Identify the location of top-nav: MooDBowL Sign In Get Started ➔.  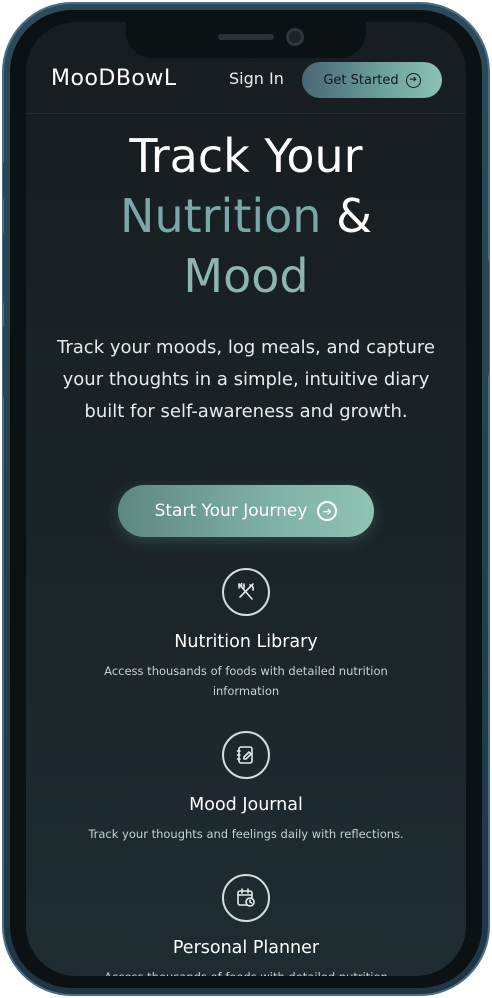
(246, 86).